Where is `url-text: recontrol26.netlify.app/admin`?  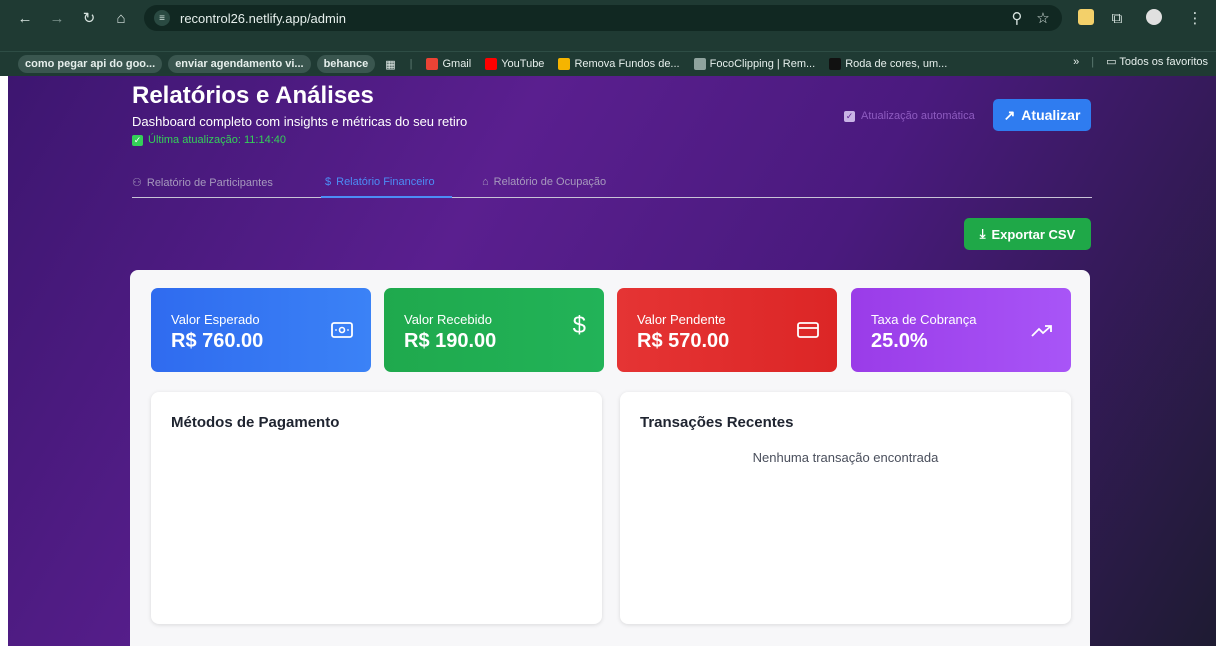 url-text: recontrol26.netlify.app/admin is located at coordinates (263, 18).